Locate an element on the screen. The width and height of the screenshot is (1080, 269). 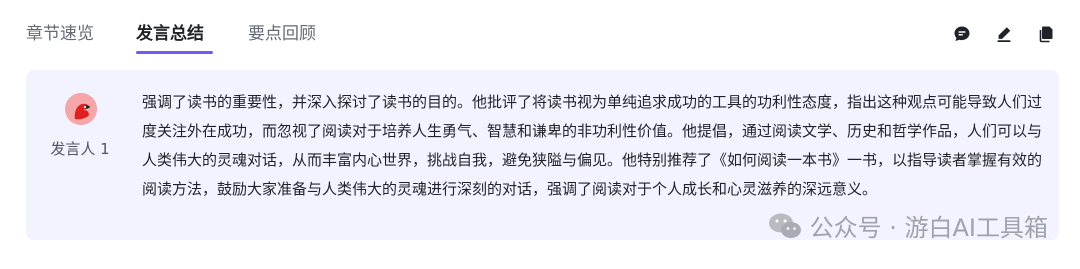
edit-pencil-icon is located at coordinates (1004, 34).